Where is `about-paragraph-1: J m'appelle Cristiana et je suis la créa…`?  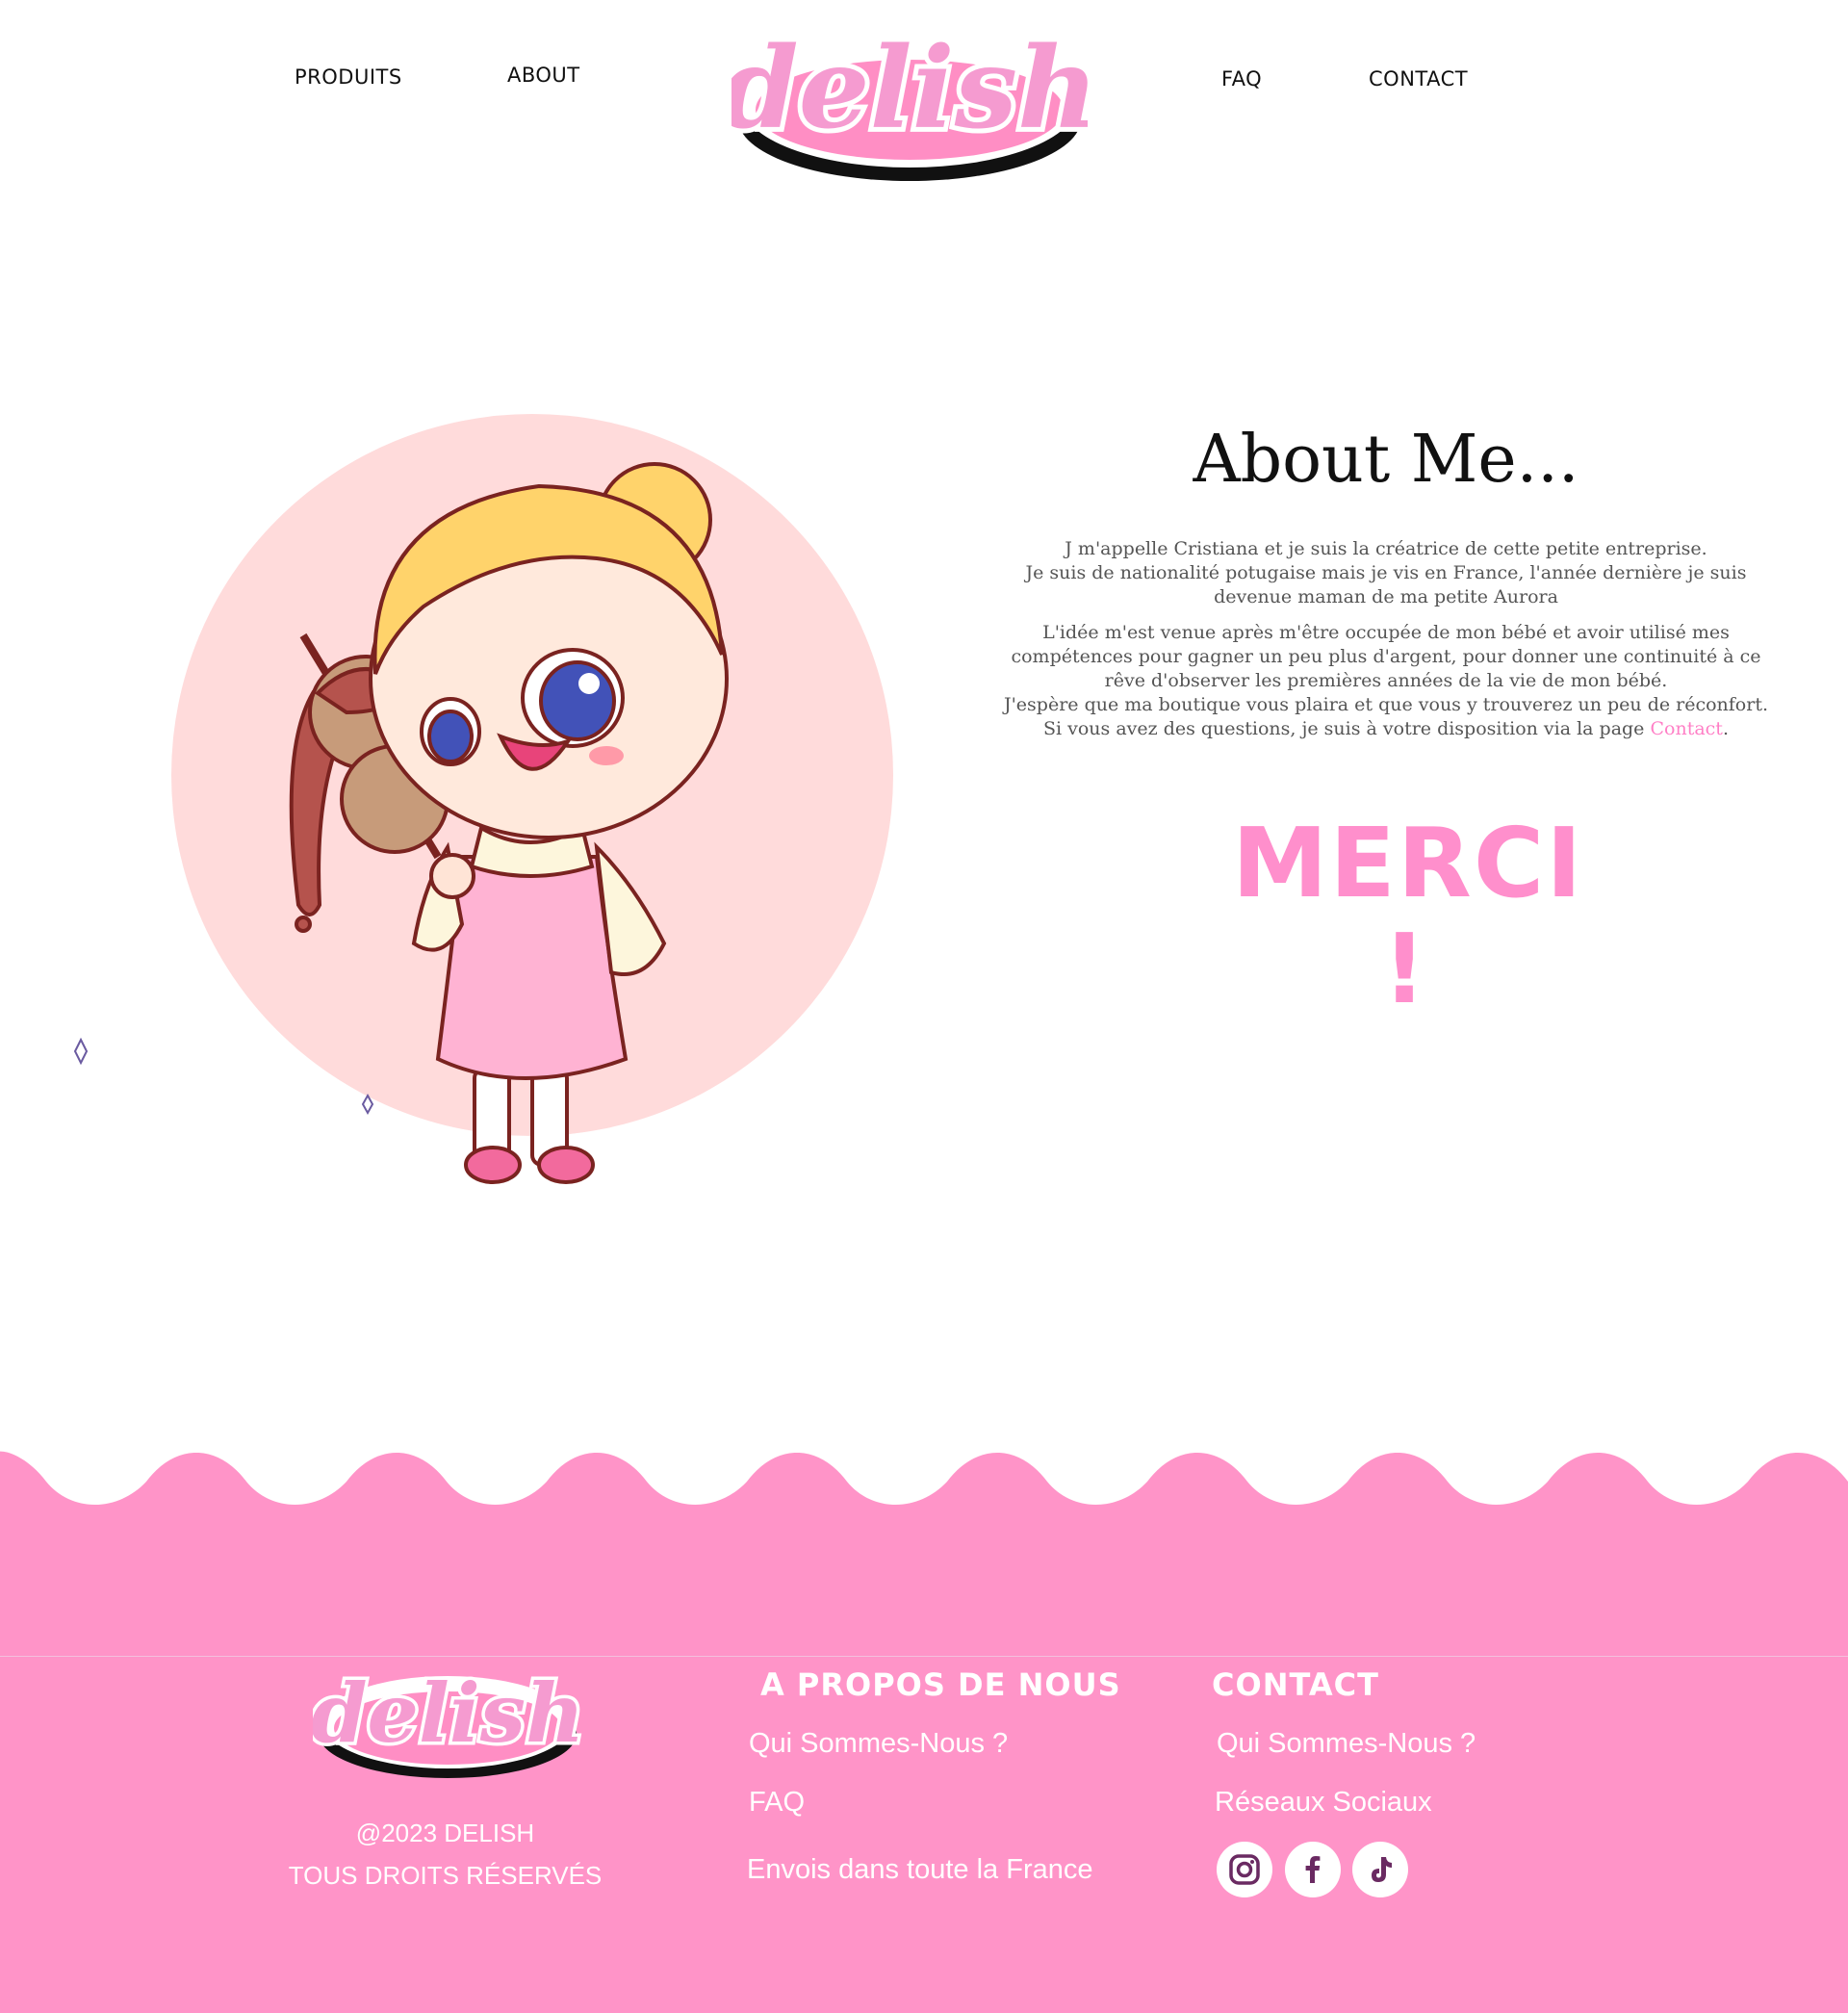 about-paragraph-1: J m'appelle Cristiana et je suis la créa… is located at coordinates (1386, 573).